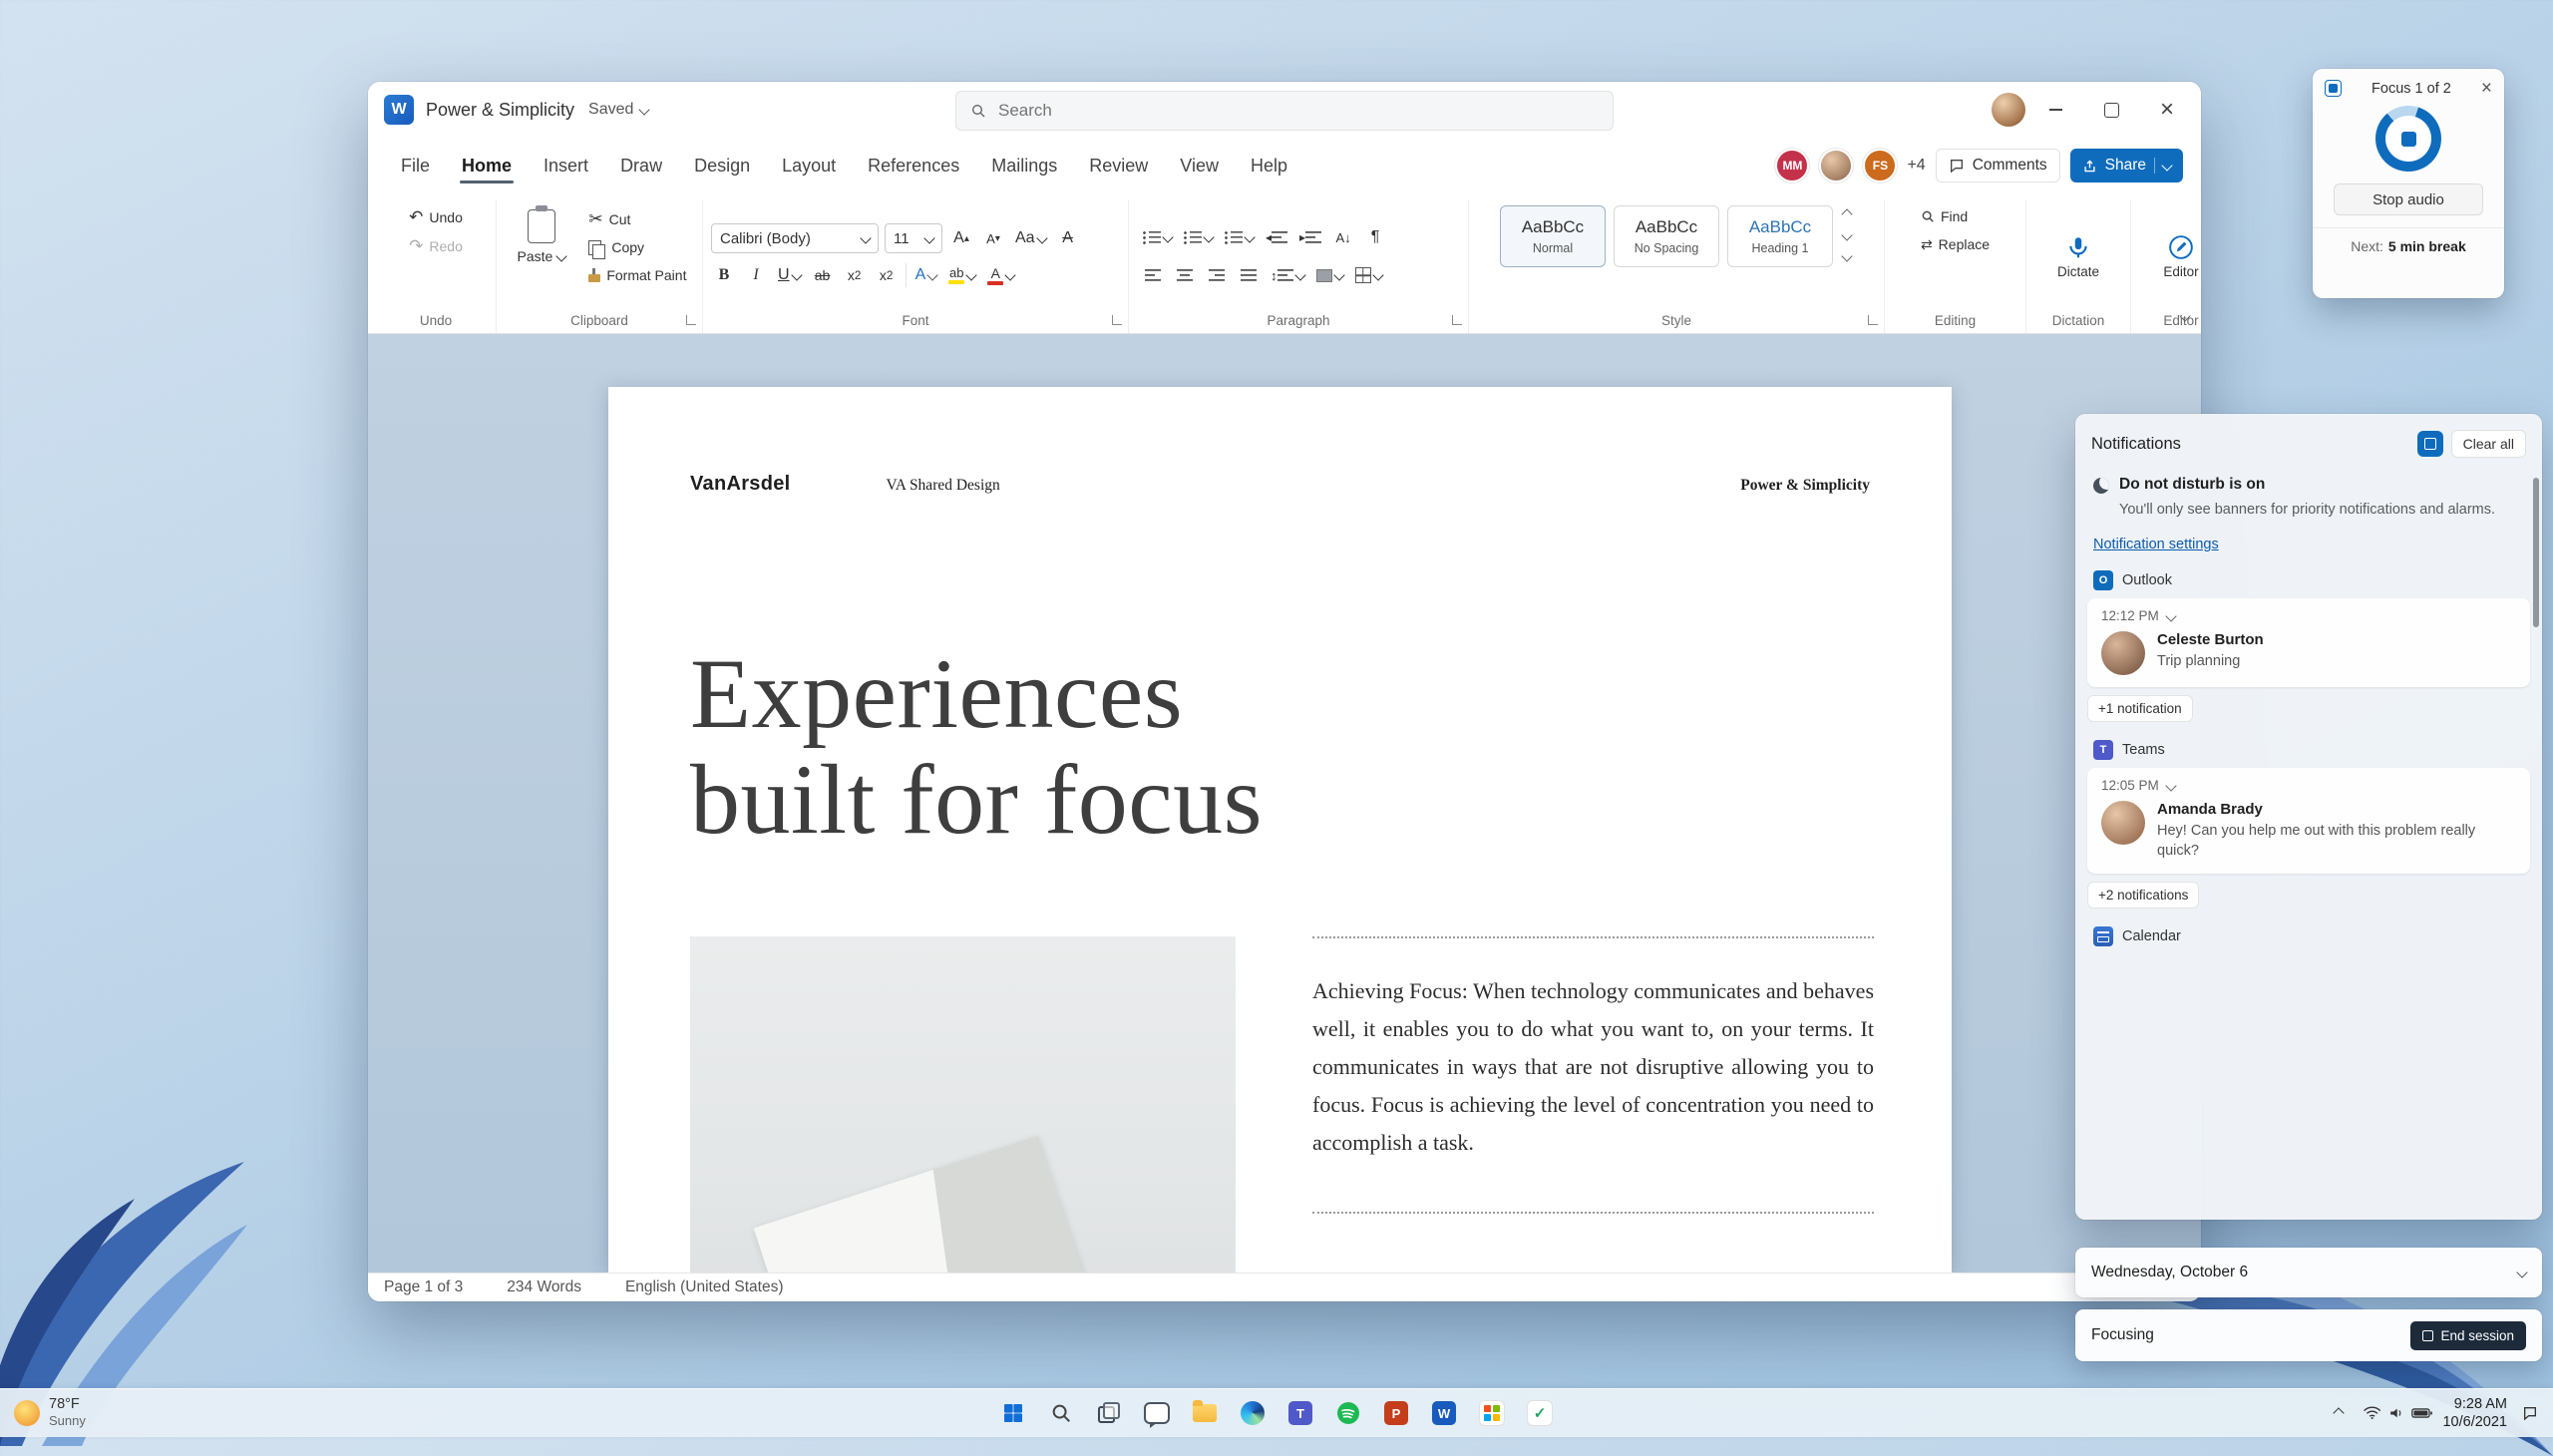  What do you see at coordinates (2144, 895) in the screenshot?
I see `teams-more-notifications: +2 notifications` at bounding box center [2144, 895].